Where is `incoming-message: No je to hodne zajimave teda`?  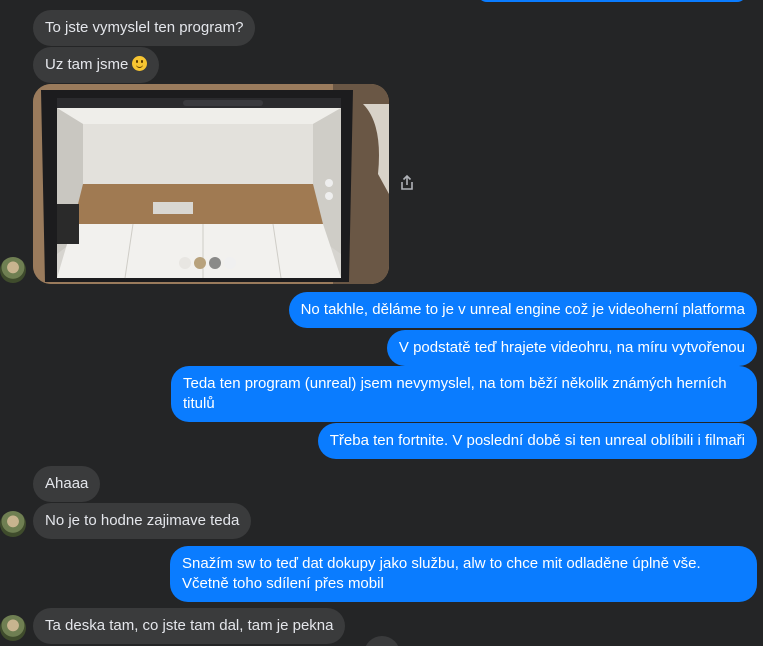
incoming-message: No je to hodne zajimave teda is located at coordinates (142, 521).